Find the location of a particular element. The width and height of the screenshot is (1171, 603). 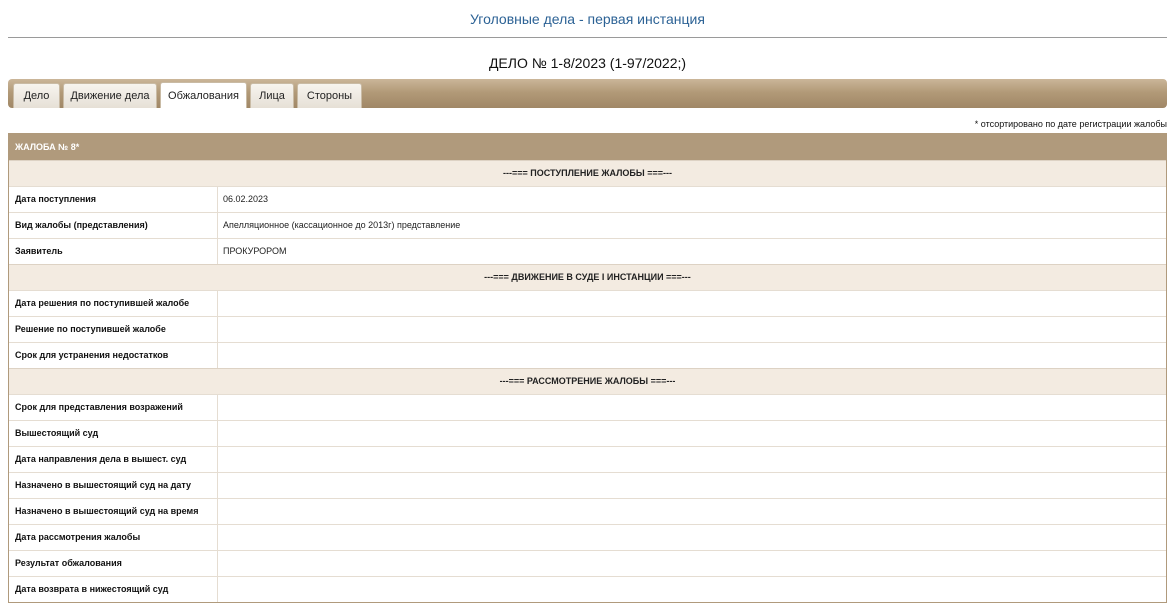

table-row: Дата рассмотрения жалобы is located at coordinates (587, 537).